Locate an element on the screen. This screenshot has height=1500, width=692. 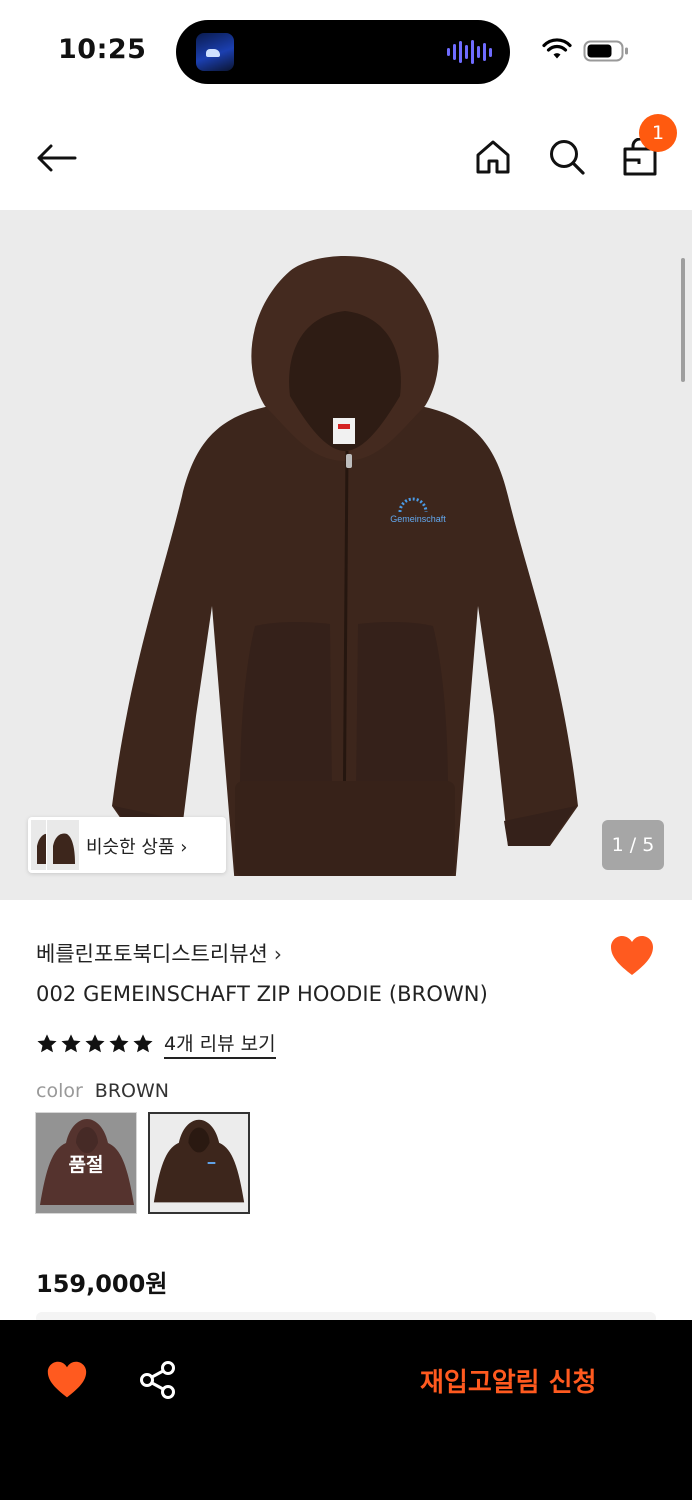
home-icon is located at coordinates (493, 157).